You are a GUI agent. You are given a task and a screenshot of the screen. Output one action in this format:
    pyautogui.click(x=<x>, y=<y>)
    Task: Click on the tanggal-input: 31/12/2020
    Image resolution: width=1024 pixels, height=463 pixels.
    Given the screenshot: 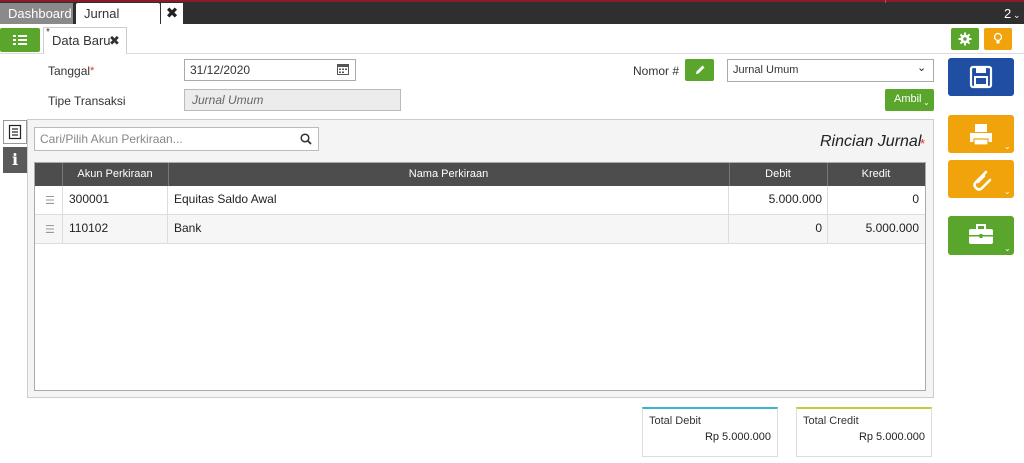 What is the action you would take?
    pyautogui.click(x=270, y=70)
    